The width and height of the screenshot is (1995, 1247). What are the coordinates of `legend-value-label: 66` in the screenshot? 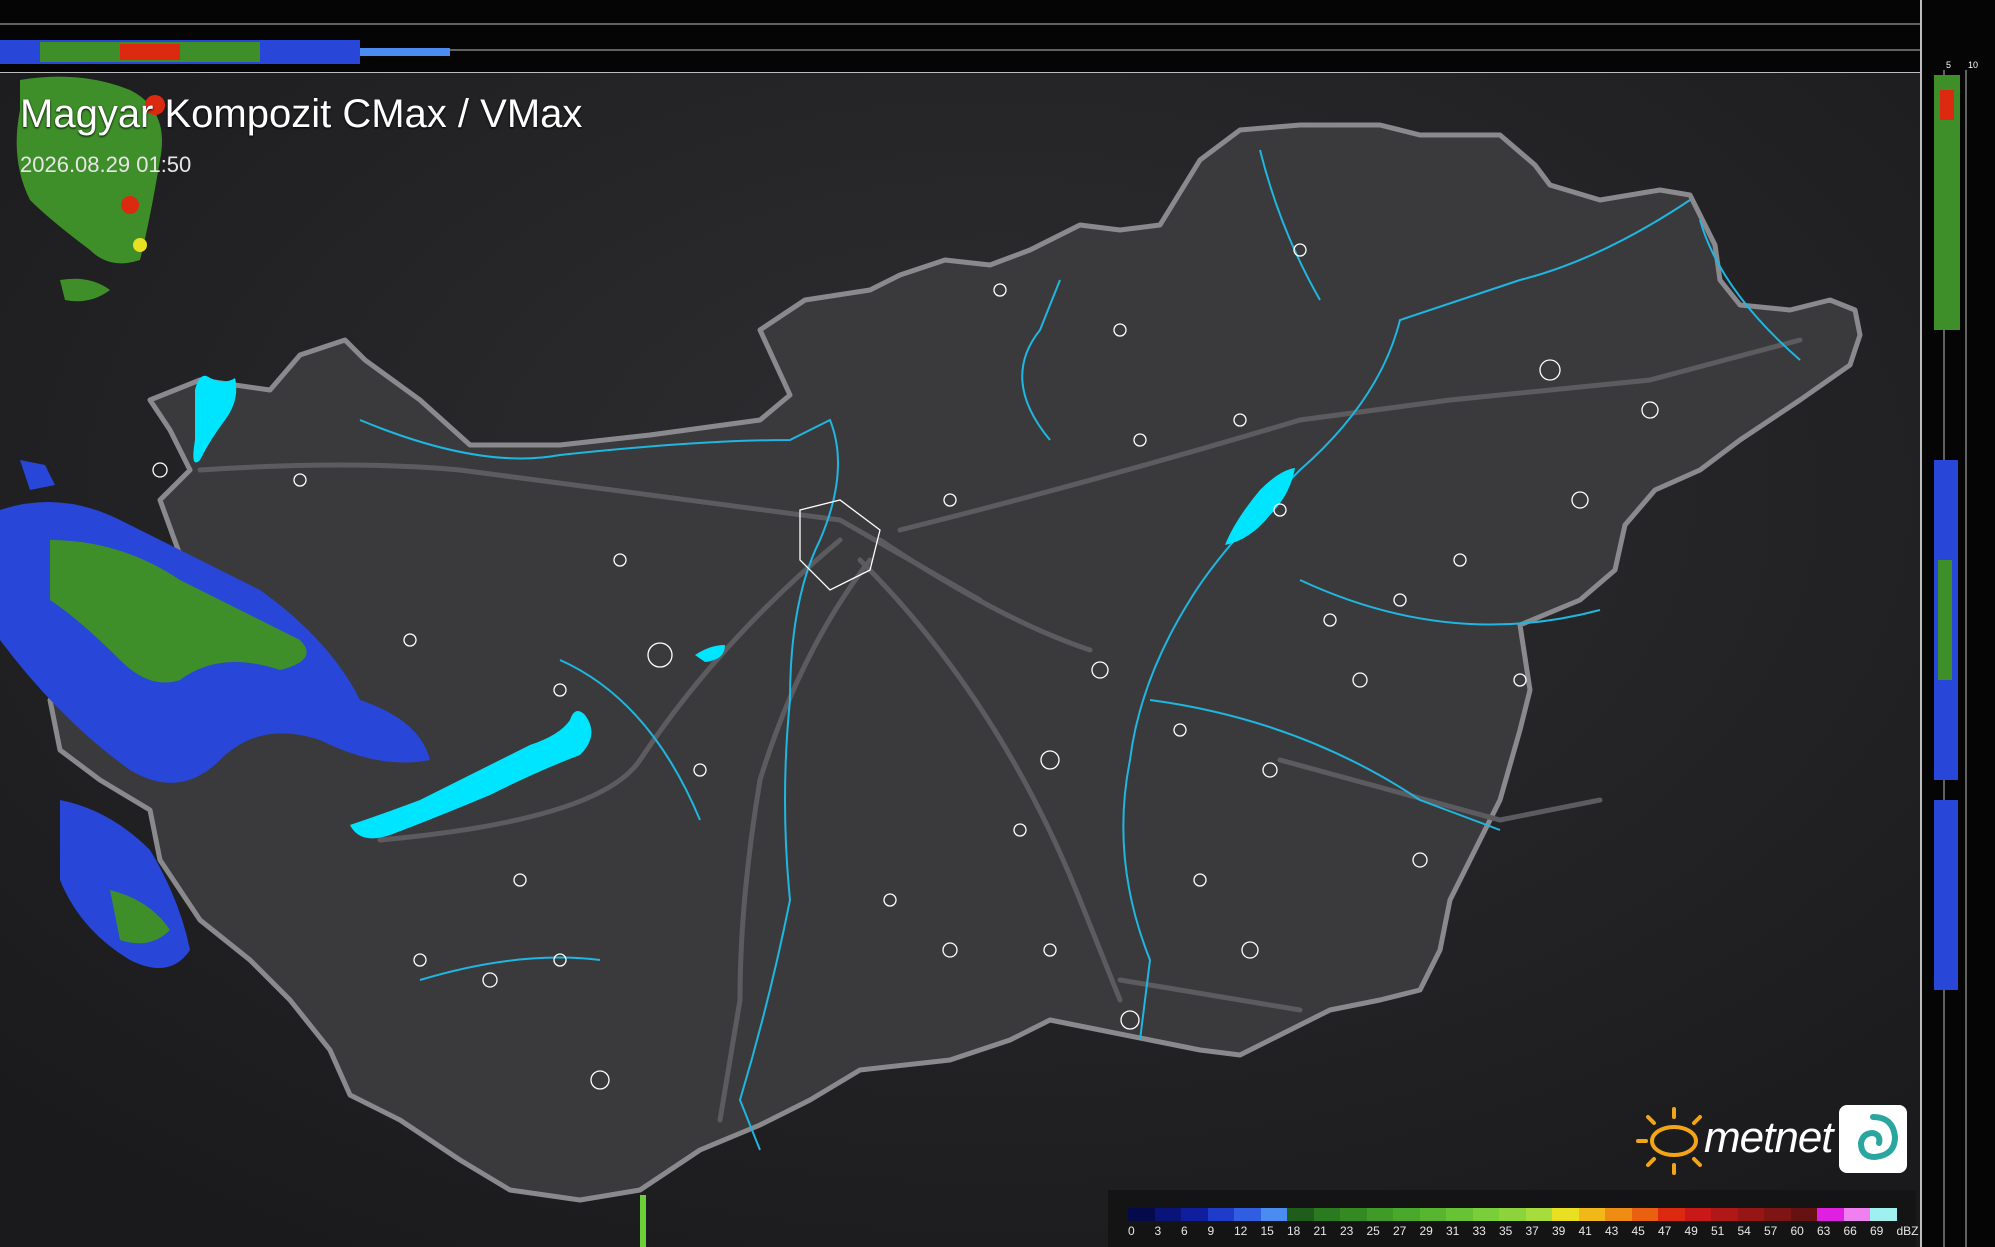 It's located at (1850, 1231).